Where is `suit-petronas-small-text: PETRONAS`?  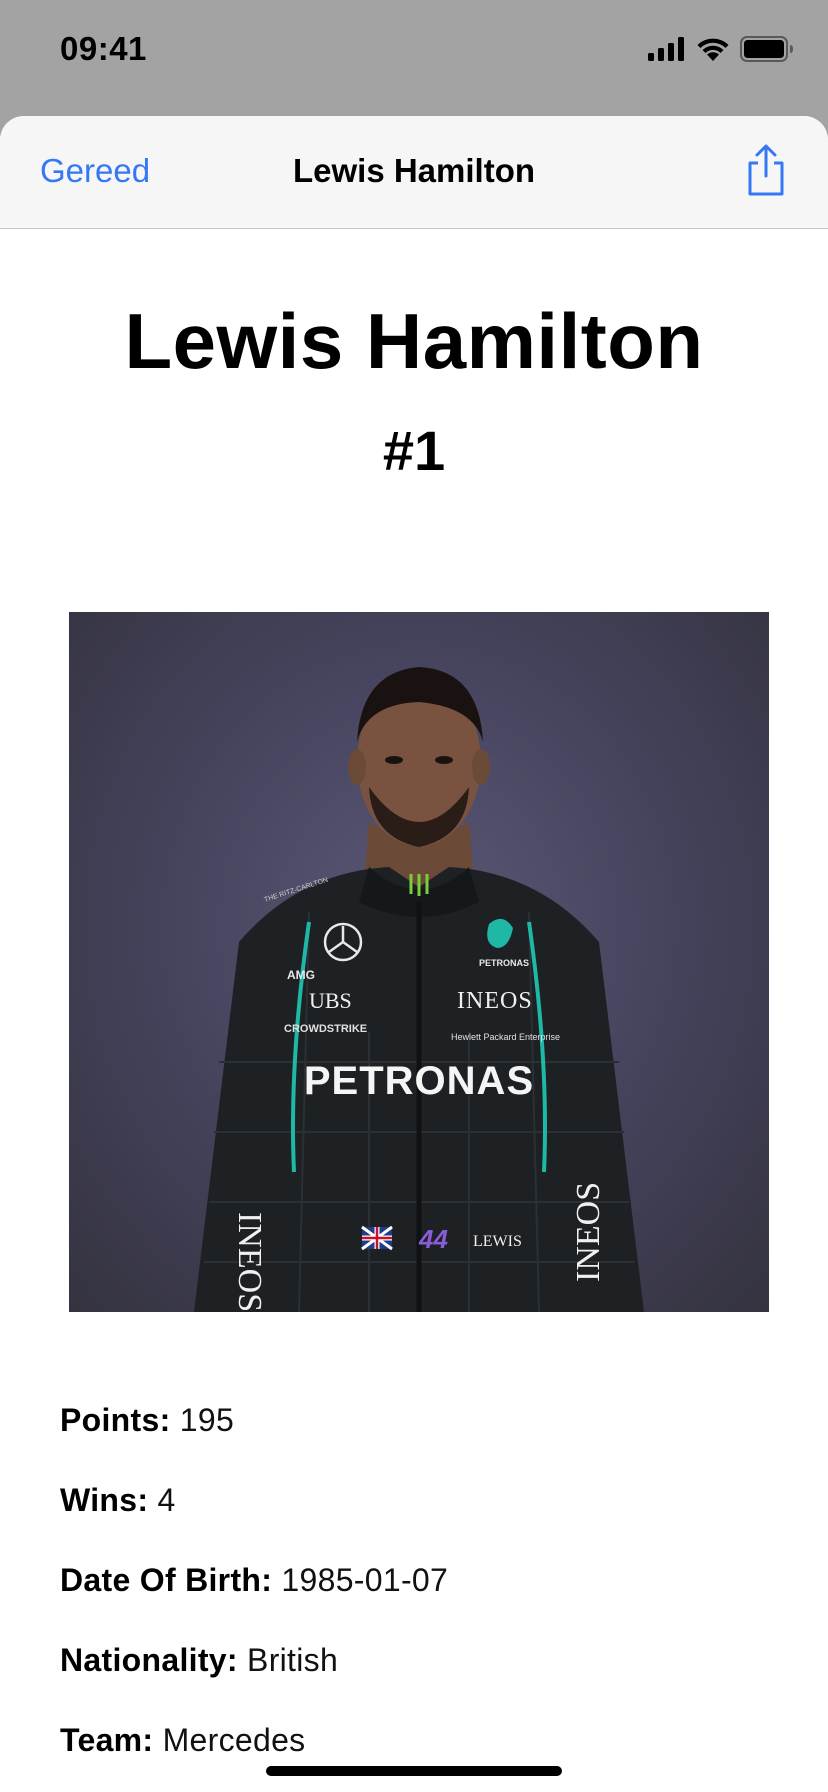
suit-petronas-small-text: PETRONAS is located at coordinates (504, 963).